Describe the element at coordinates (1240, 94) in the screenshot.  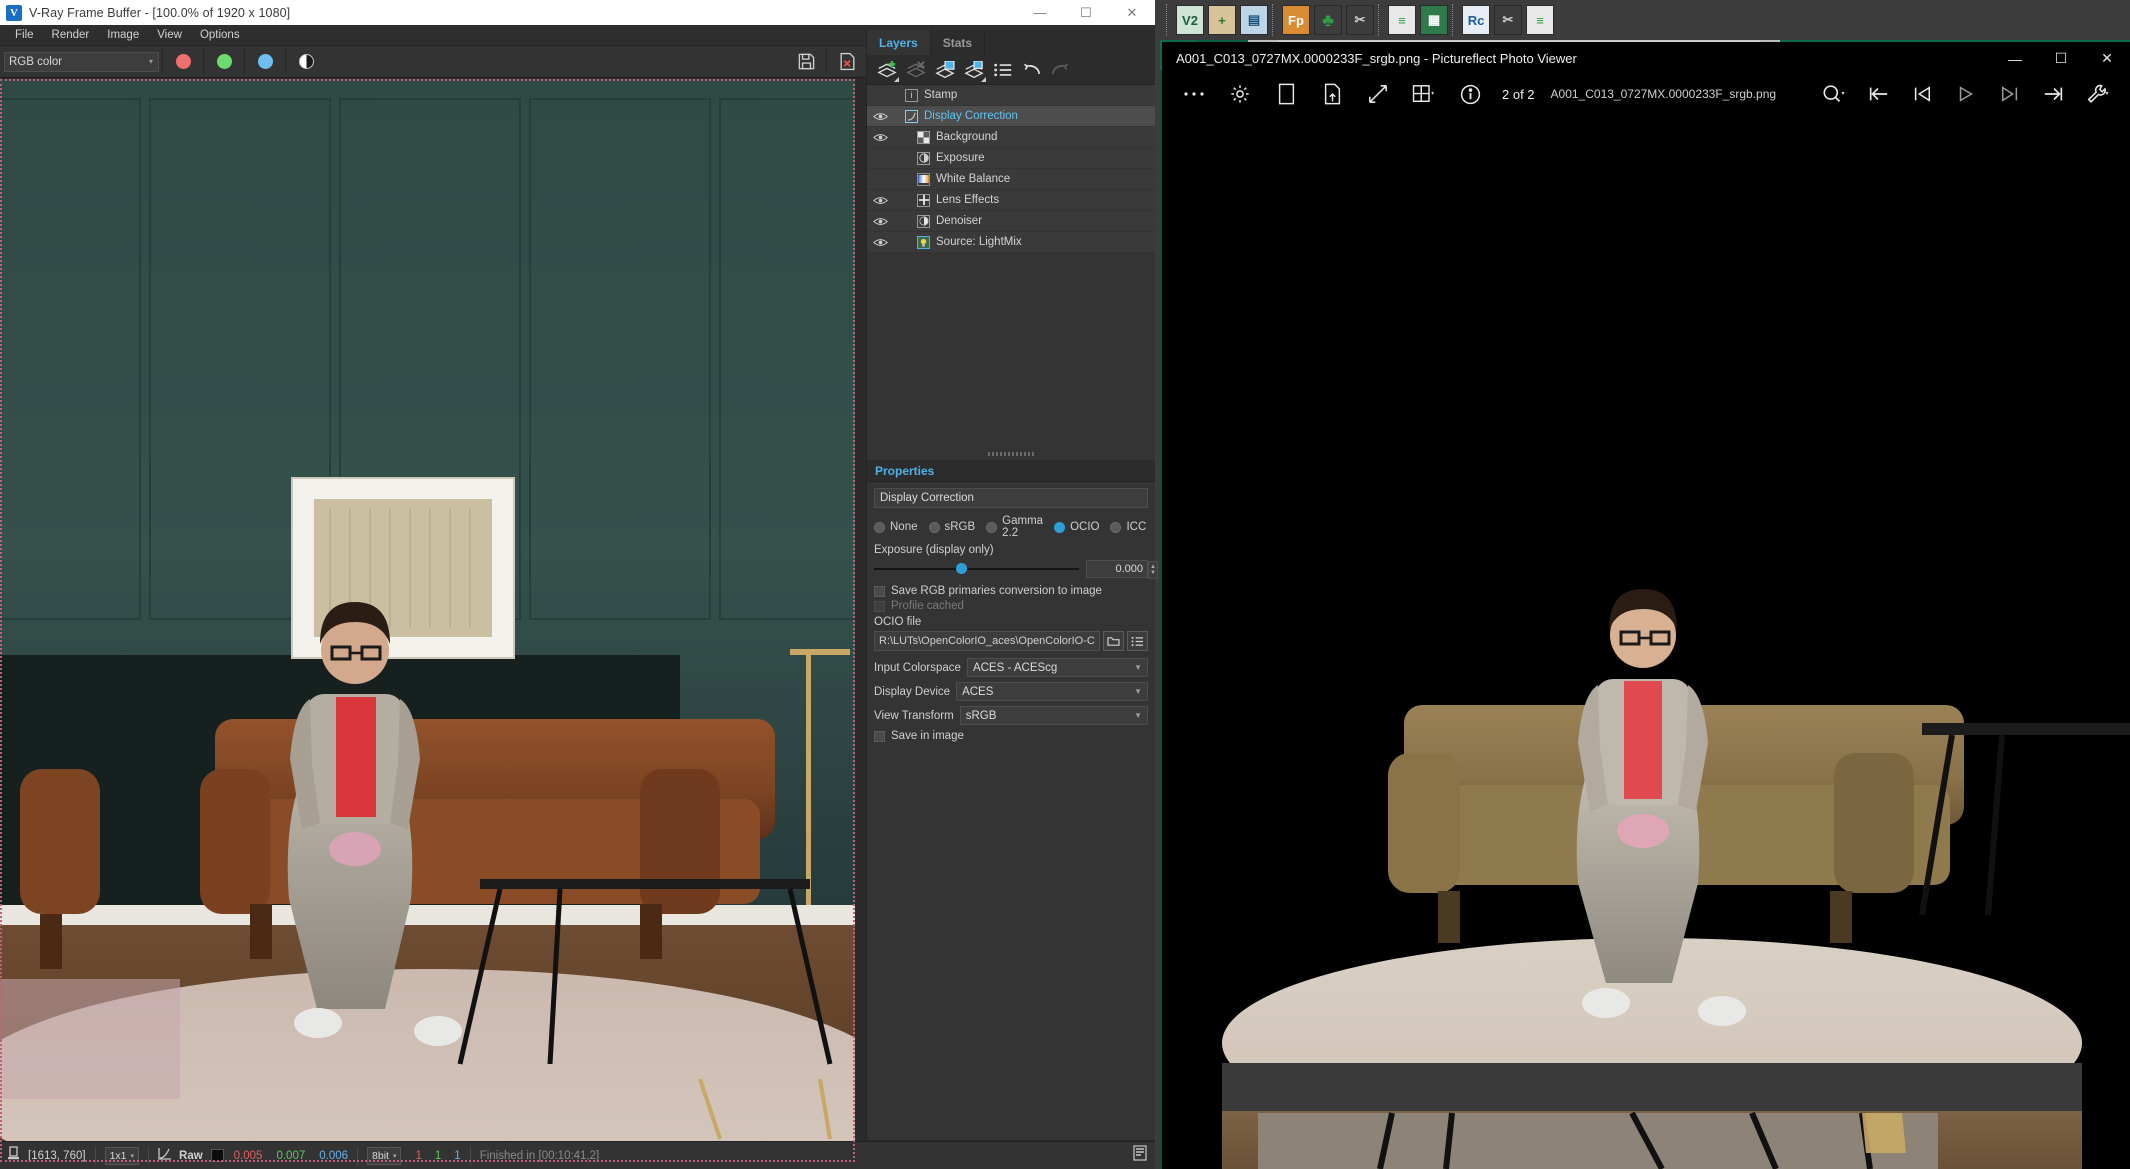
I see `settings-button` at that location.